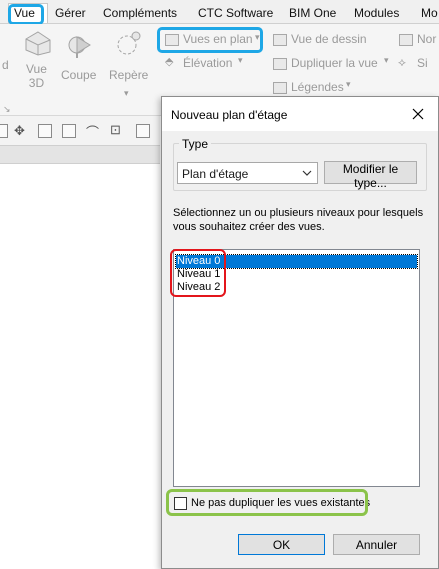 Image resolution: width=439 pixels, height=569 pixels. Describe the element at coordinates (267, 502) in the screenshot. I see `highlight-no-duplicate` at that location.